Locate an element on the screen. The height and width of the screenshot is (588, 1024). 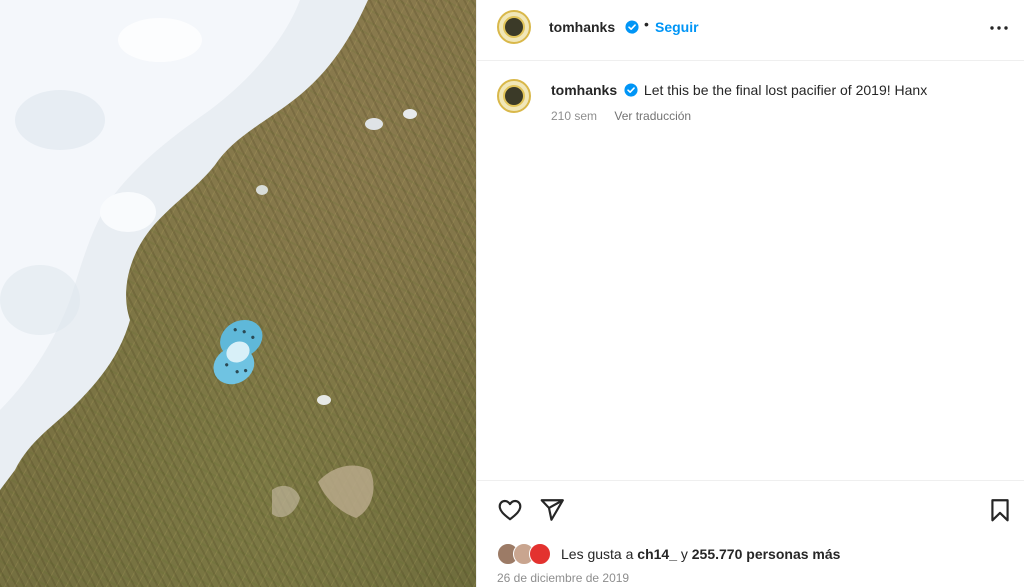
likes-summary: Les gusta a ch14_ y 255.770 personas más is located at coordinates (668, 554).